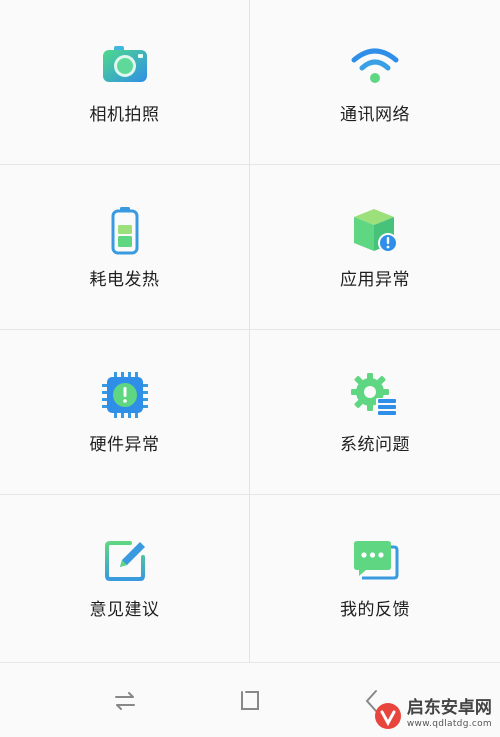  I want to click on category-label: 耗电发热, so click(124, 280).